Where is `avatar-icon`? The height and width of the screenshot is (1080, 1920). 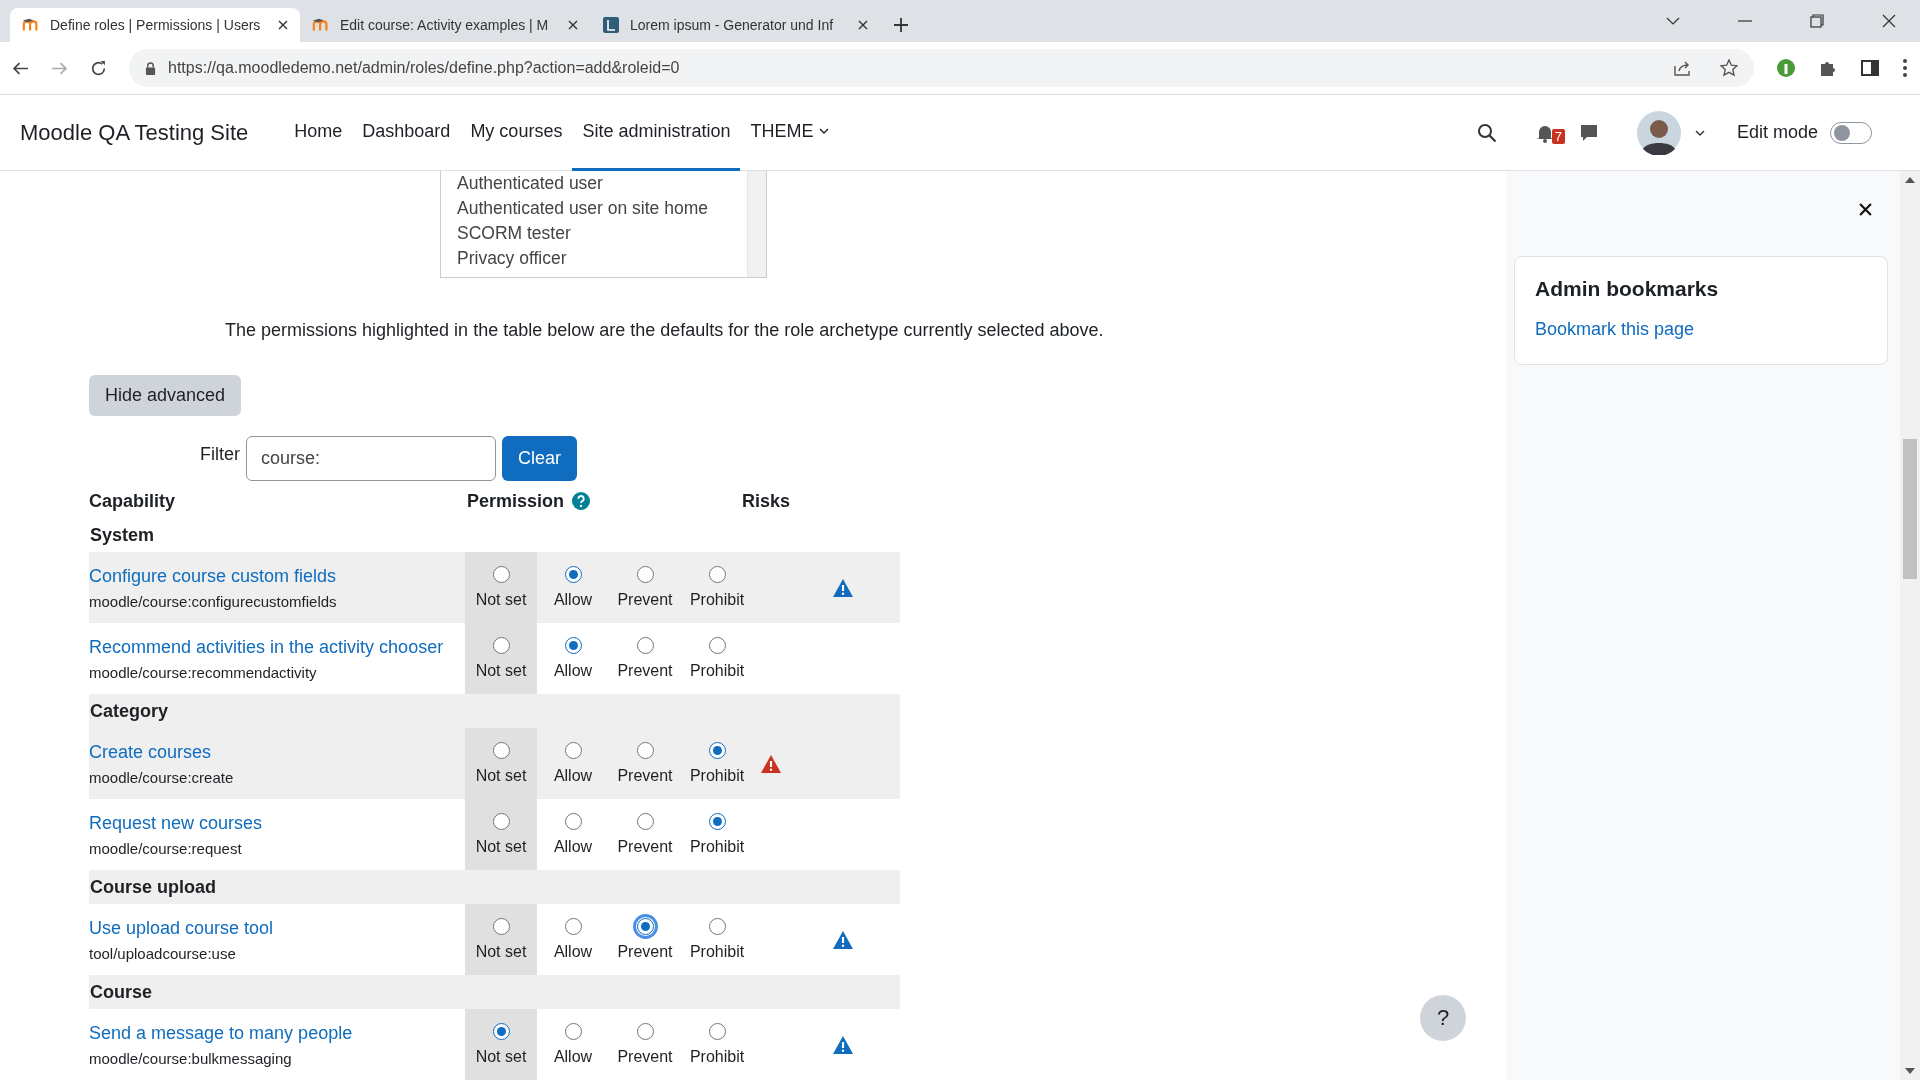
avatar-icon is located at coordinates (1658, 132).